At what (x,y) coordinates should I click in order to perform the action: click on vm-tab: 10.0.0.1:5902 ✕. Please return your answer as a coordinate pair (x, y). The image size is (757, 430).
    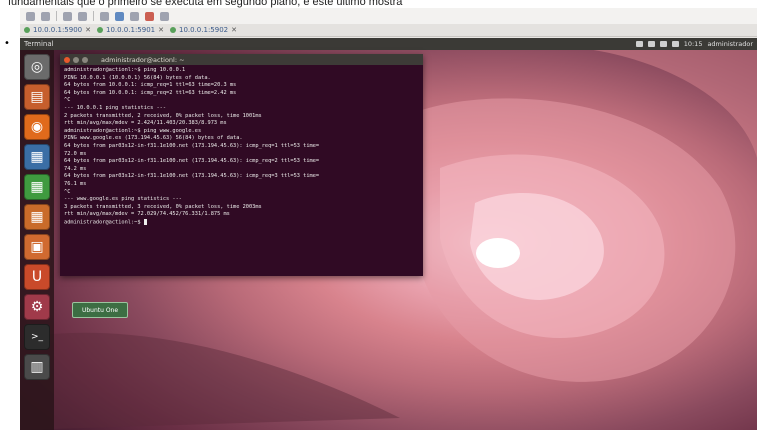
    Looking at the image, I should click on (203, 30).